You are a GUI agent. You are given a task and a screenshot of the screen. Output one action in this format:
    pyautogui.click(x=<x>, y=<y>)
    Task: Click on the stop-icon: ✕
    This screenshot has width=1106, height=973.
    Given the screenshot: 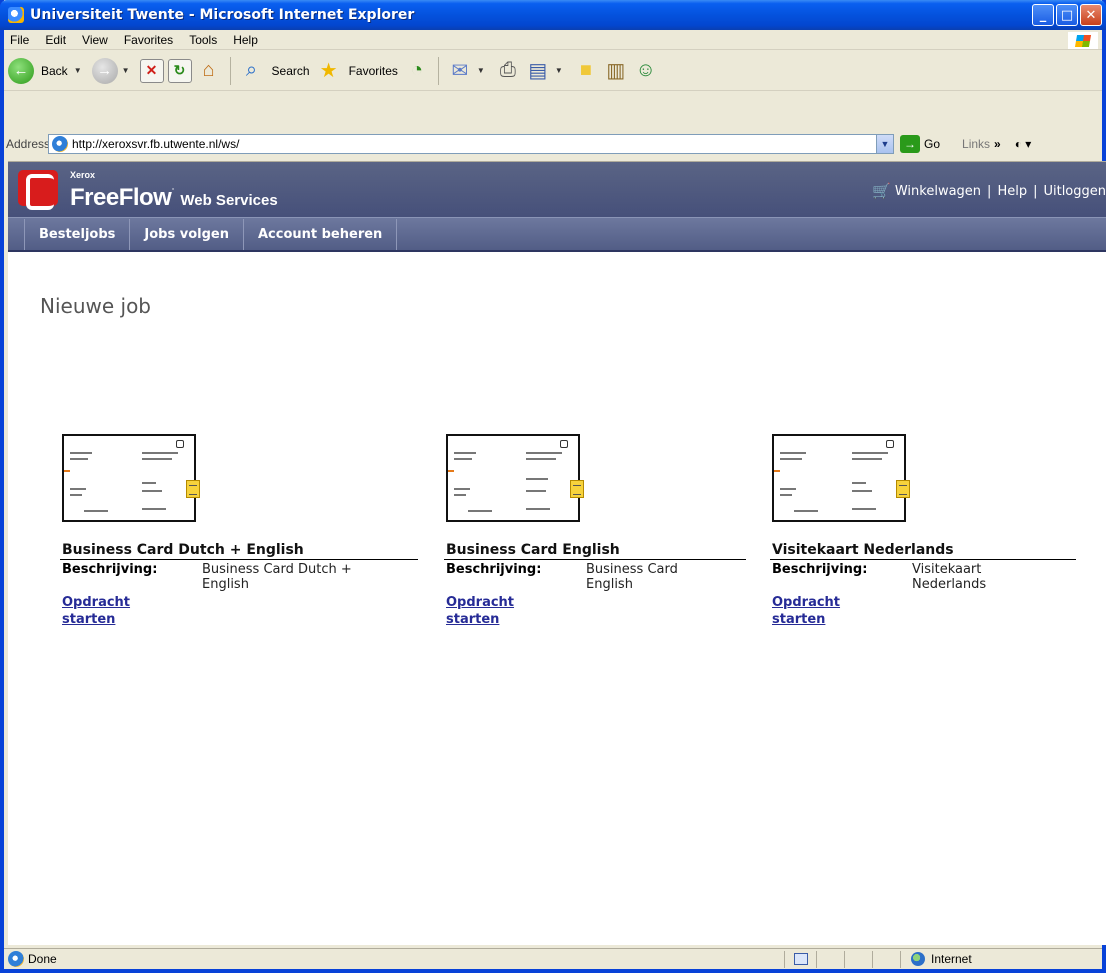 What is the action you would take?
    pyautogui.click(x=151, y=70)
    